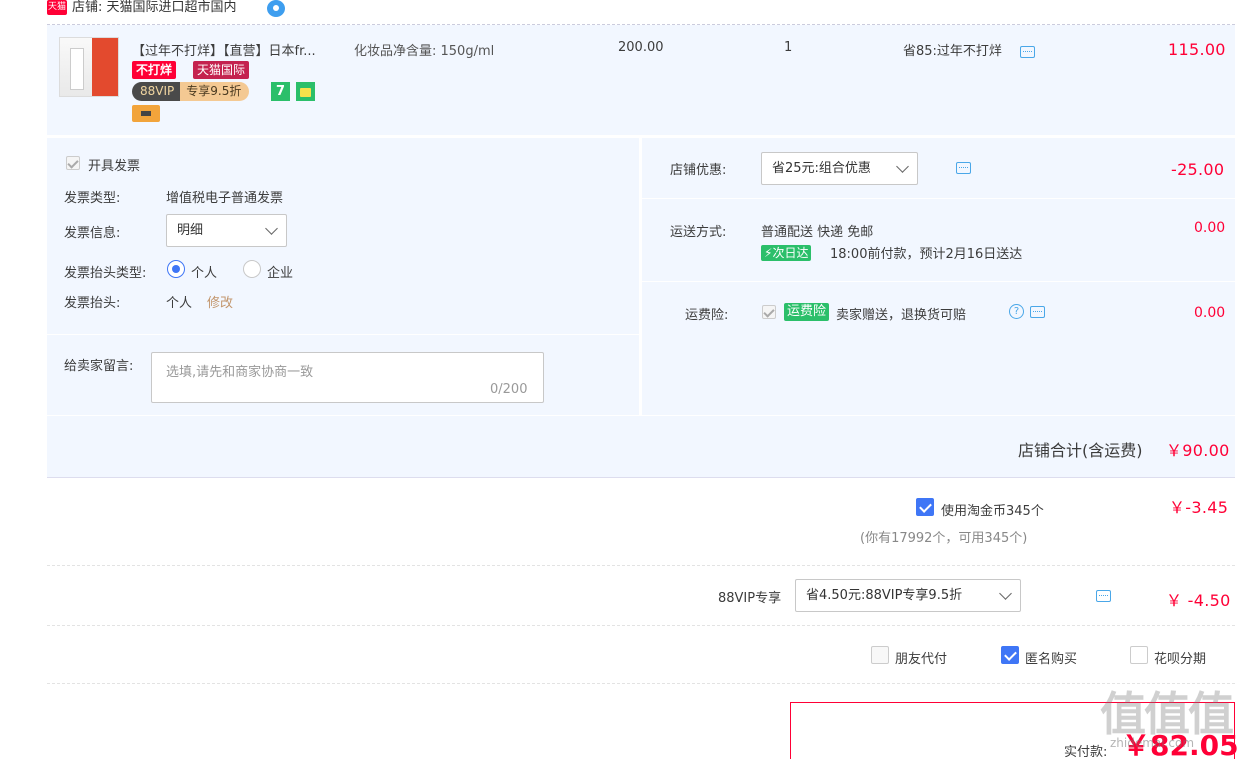 The image size is (1251, 759). Describe the element at coordinates (1210, 228) in the screenshot. I see `shipping-amount: 0.00` at that location.